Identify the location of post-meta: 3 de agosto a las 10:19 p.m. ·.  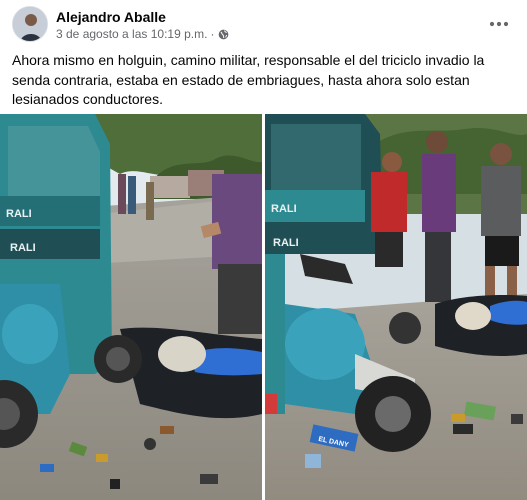
(142, 34).